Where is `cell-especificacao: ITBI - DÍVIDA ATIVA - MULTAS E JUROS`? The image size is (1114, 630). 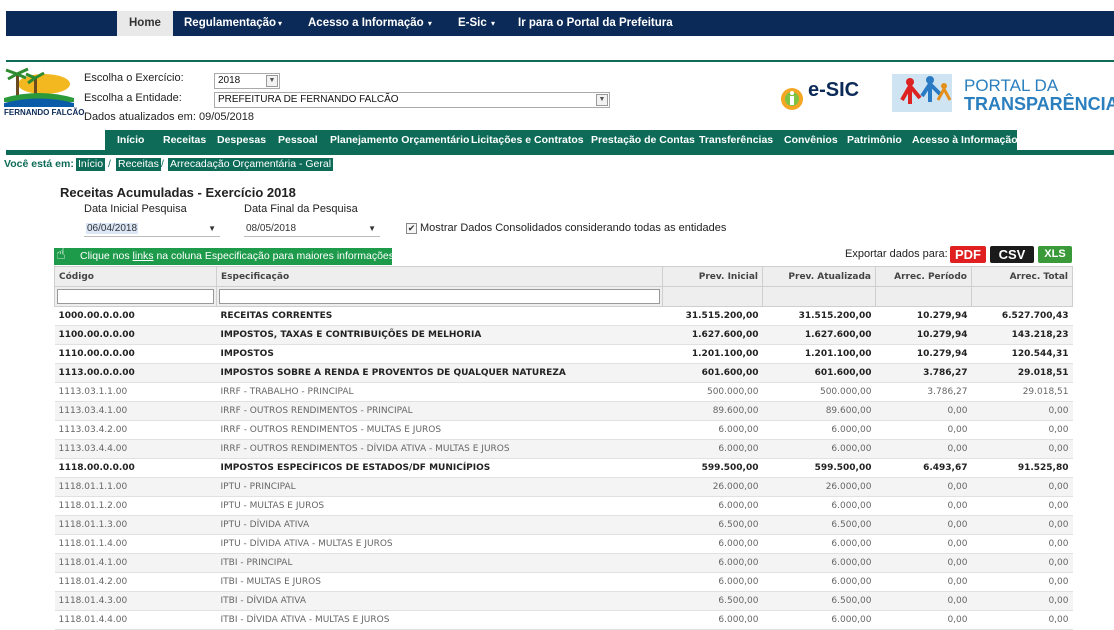 cell-especificacao: ITBI - DÍVIDA ATIVA - MULTAS E JUROS is located at coordinates (439, 620).